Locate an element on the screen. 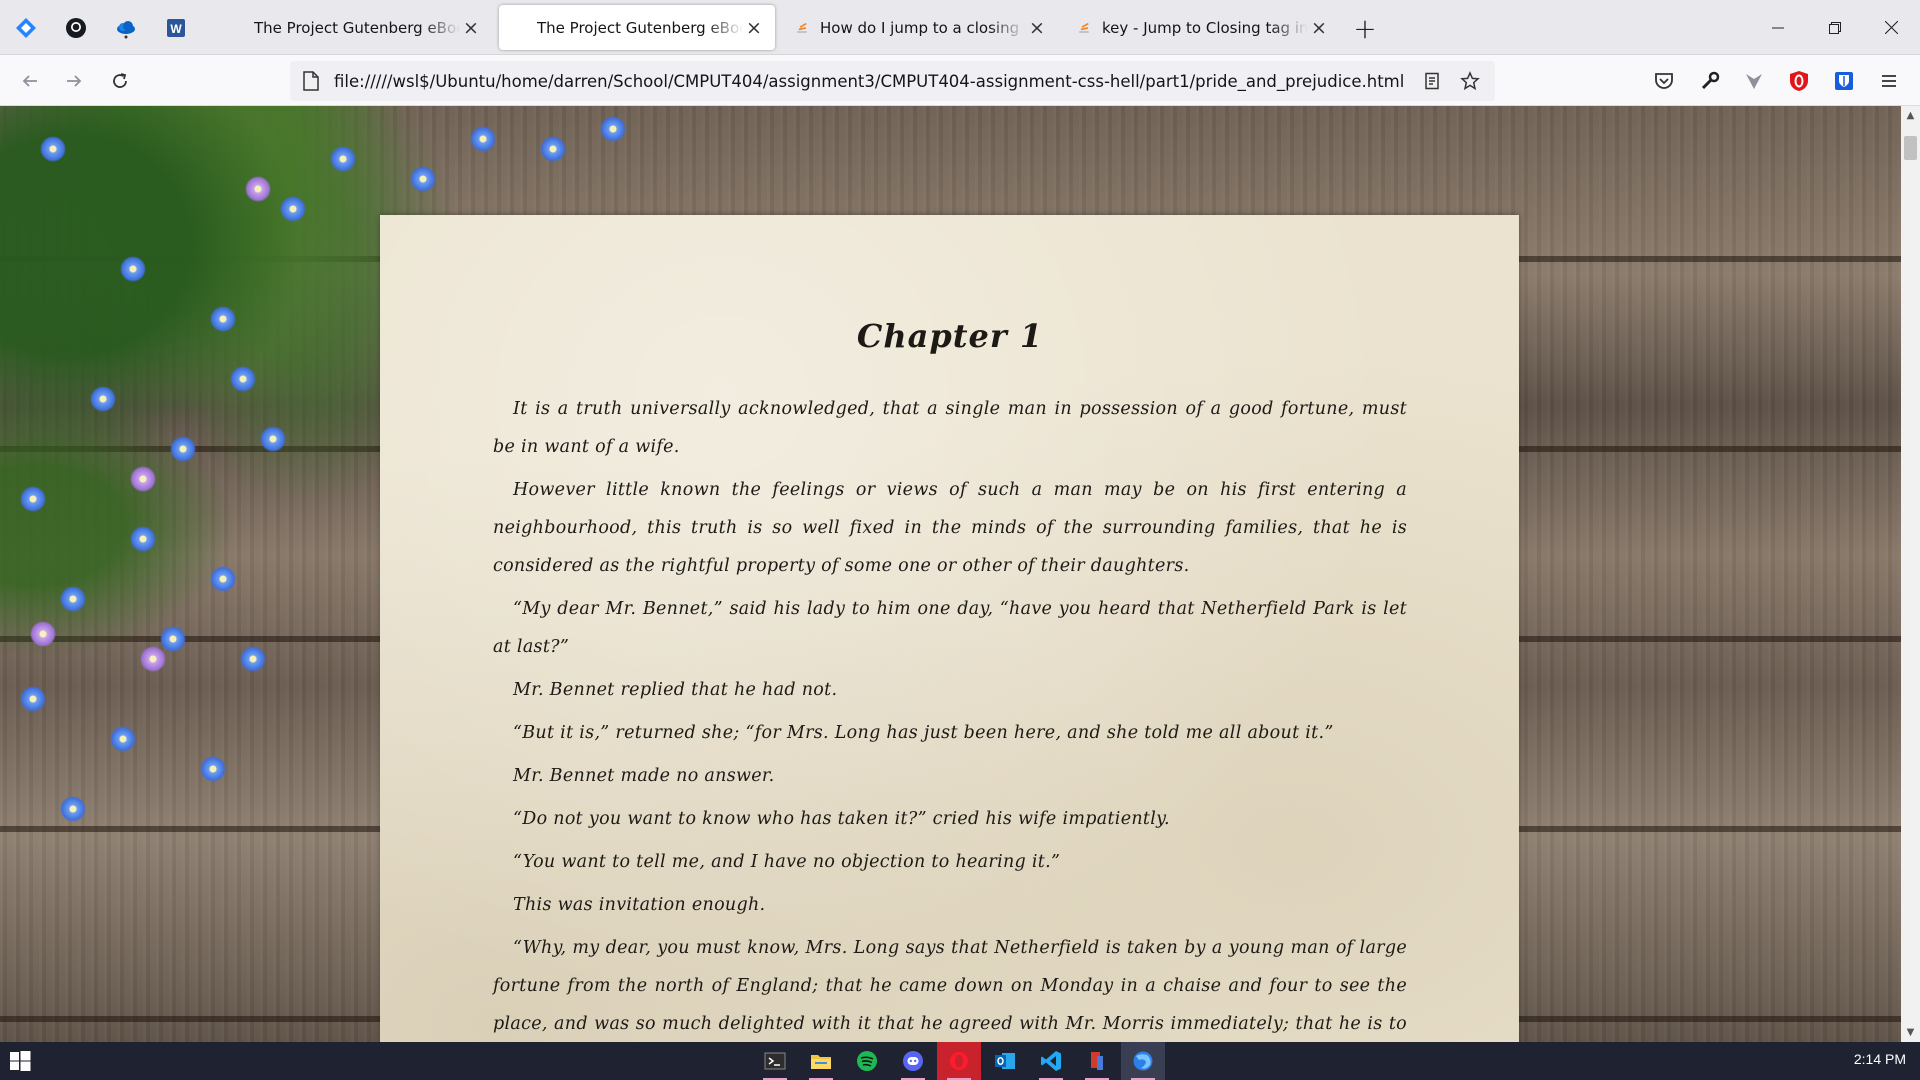 The width and height of the screenshot is (1920, 1080). tab-closing-bracket: How do I jump to a closing bracket × is located at coordinates (920, 27).